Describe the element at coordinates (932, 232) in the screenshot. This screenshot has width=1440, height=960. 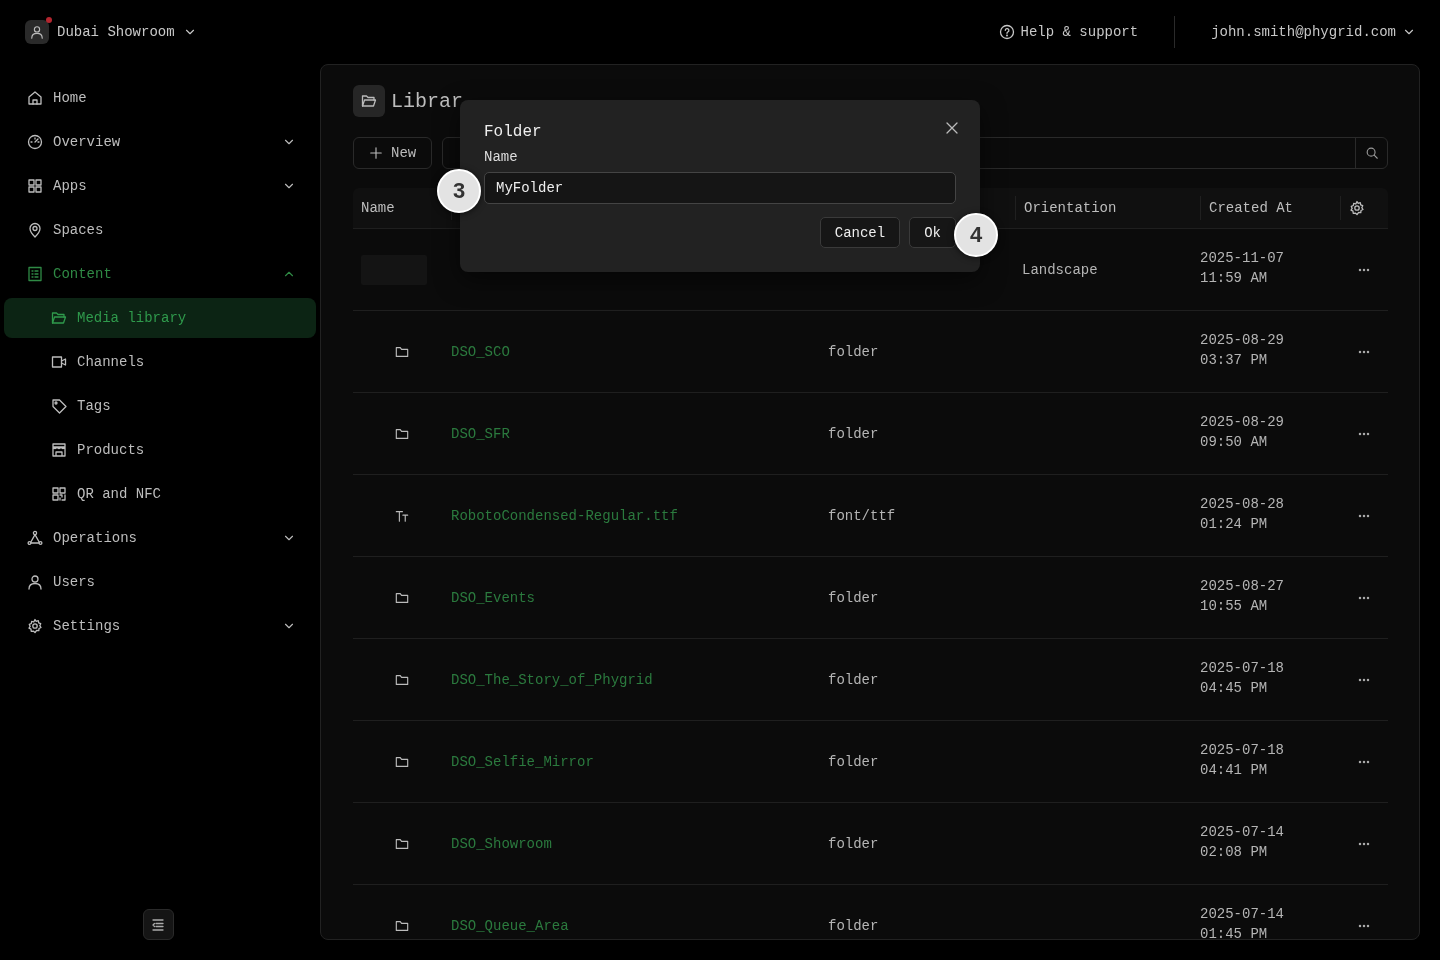
I see `ok-button: Ok` at that location.